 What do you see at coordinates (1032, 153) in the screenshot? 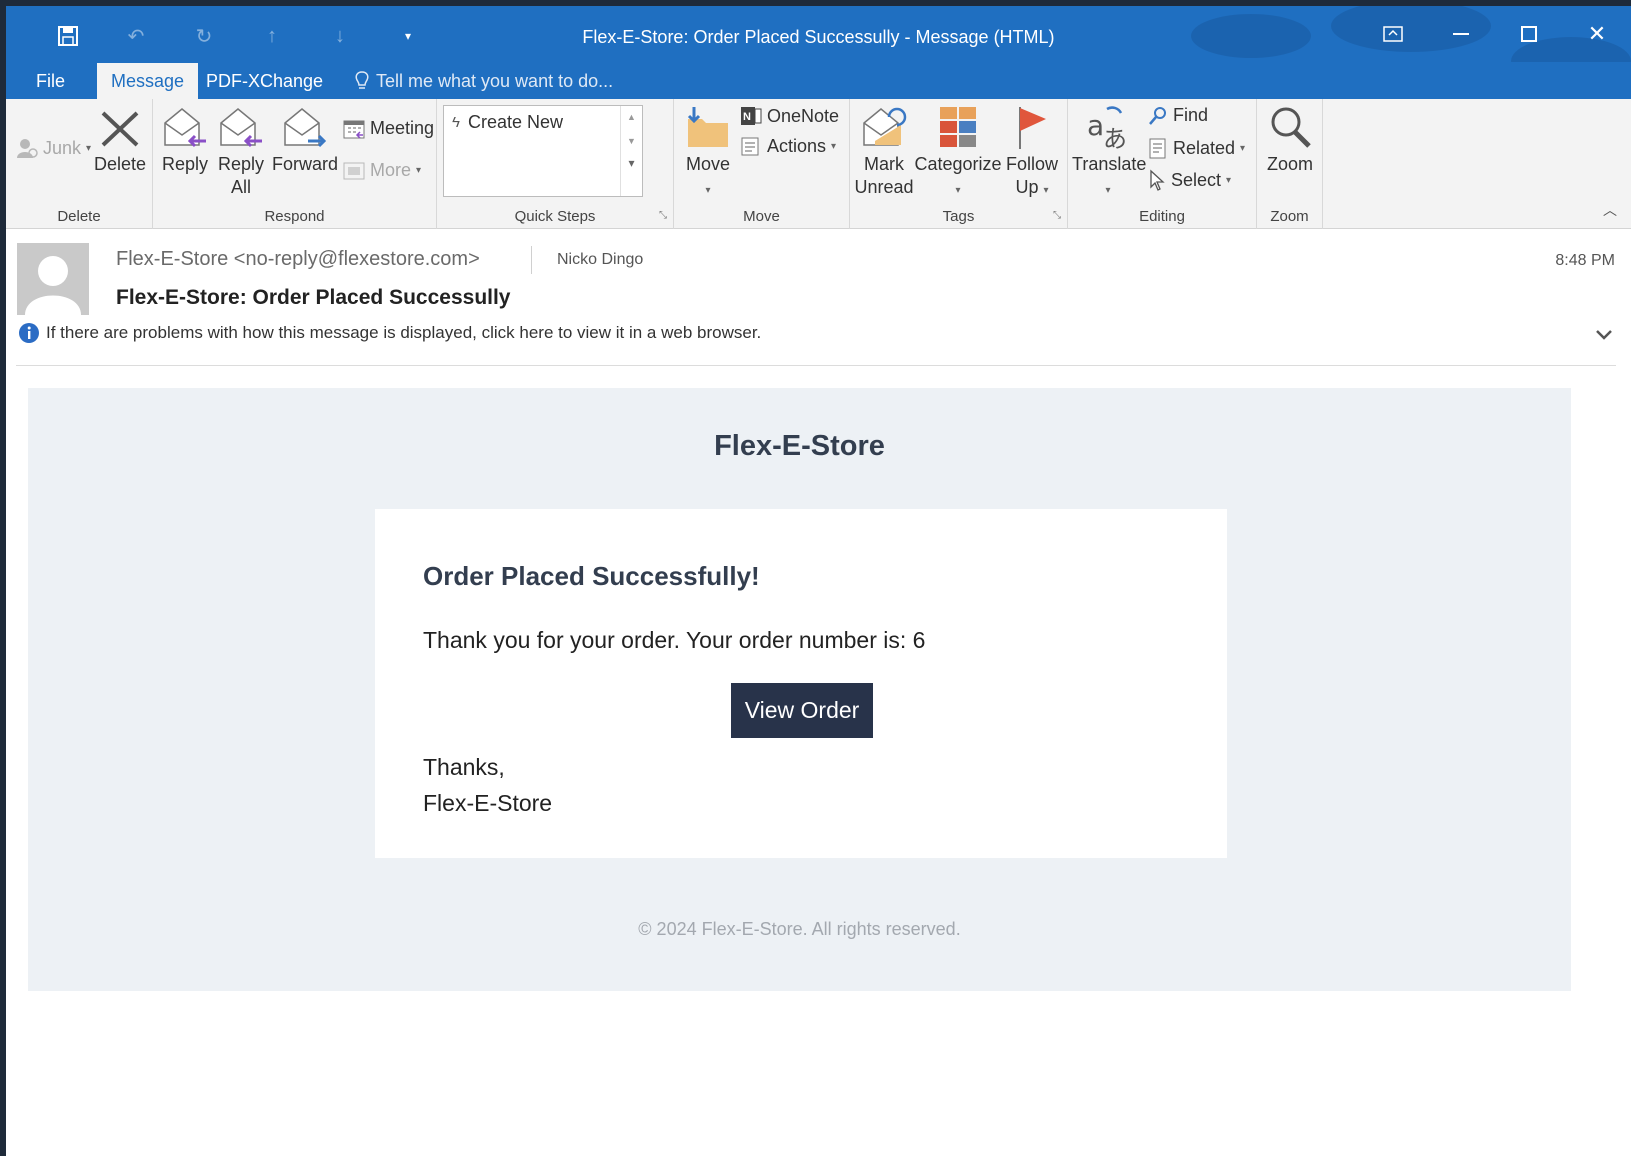
I see `follow-up-button: Follow Up ▾` at bounding box center [1032, 153].